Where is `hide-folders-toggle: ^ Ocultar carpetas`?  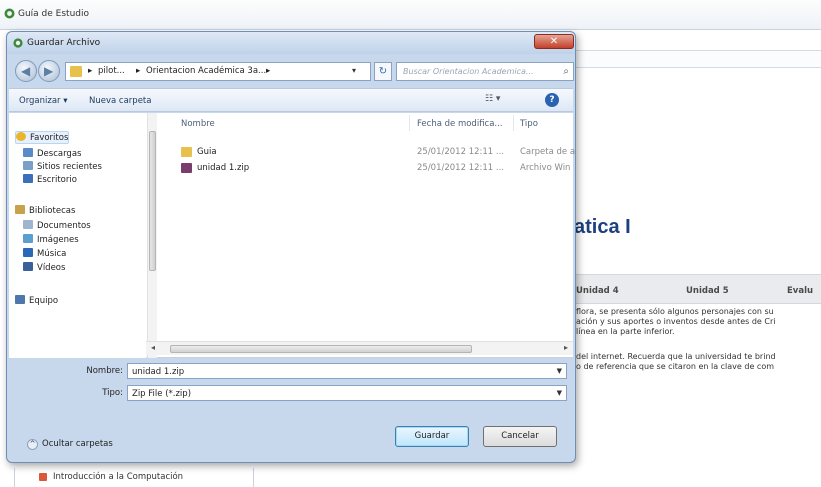 hide-folders-toggle: ^ Ocultar carpetas is located at coordinates (87, 445).